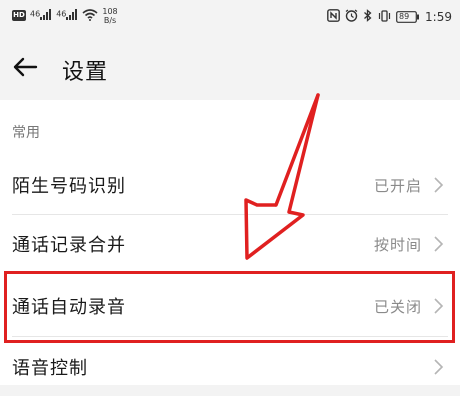  I want to click on row-value: 已开启, so click(397, 186).